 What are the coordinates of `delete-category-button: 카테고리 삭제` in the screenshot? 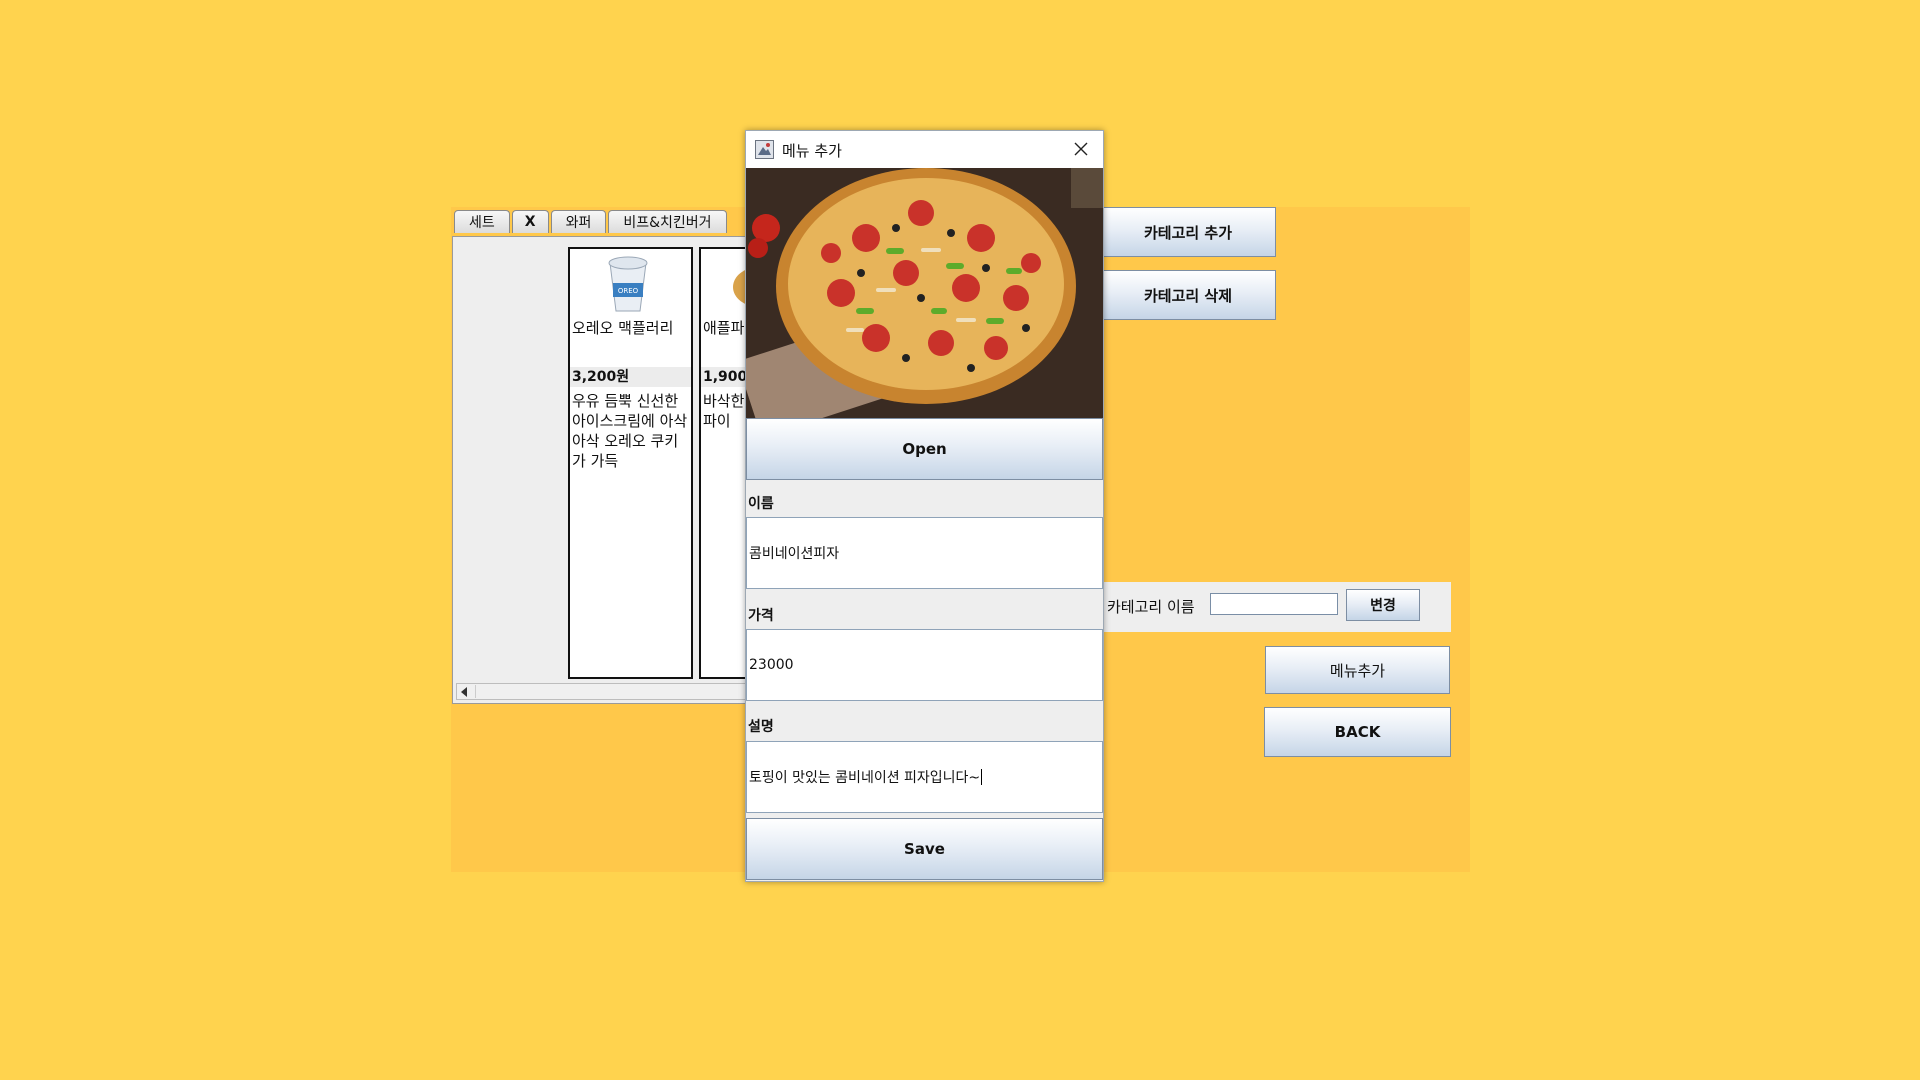 It's located at (1188, 295).